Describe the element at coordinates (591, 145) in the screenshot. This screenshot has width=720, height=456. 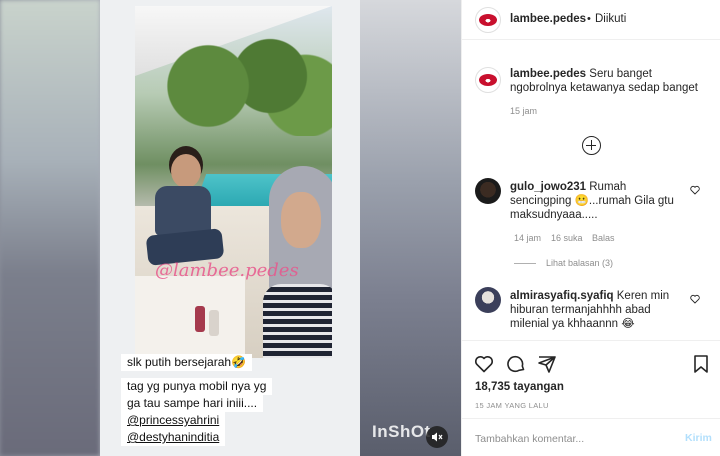
I see `load-more-comments-button` at that location.